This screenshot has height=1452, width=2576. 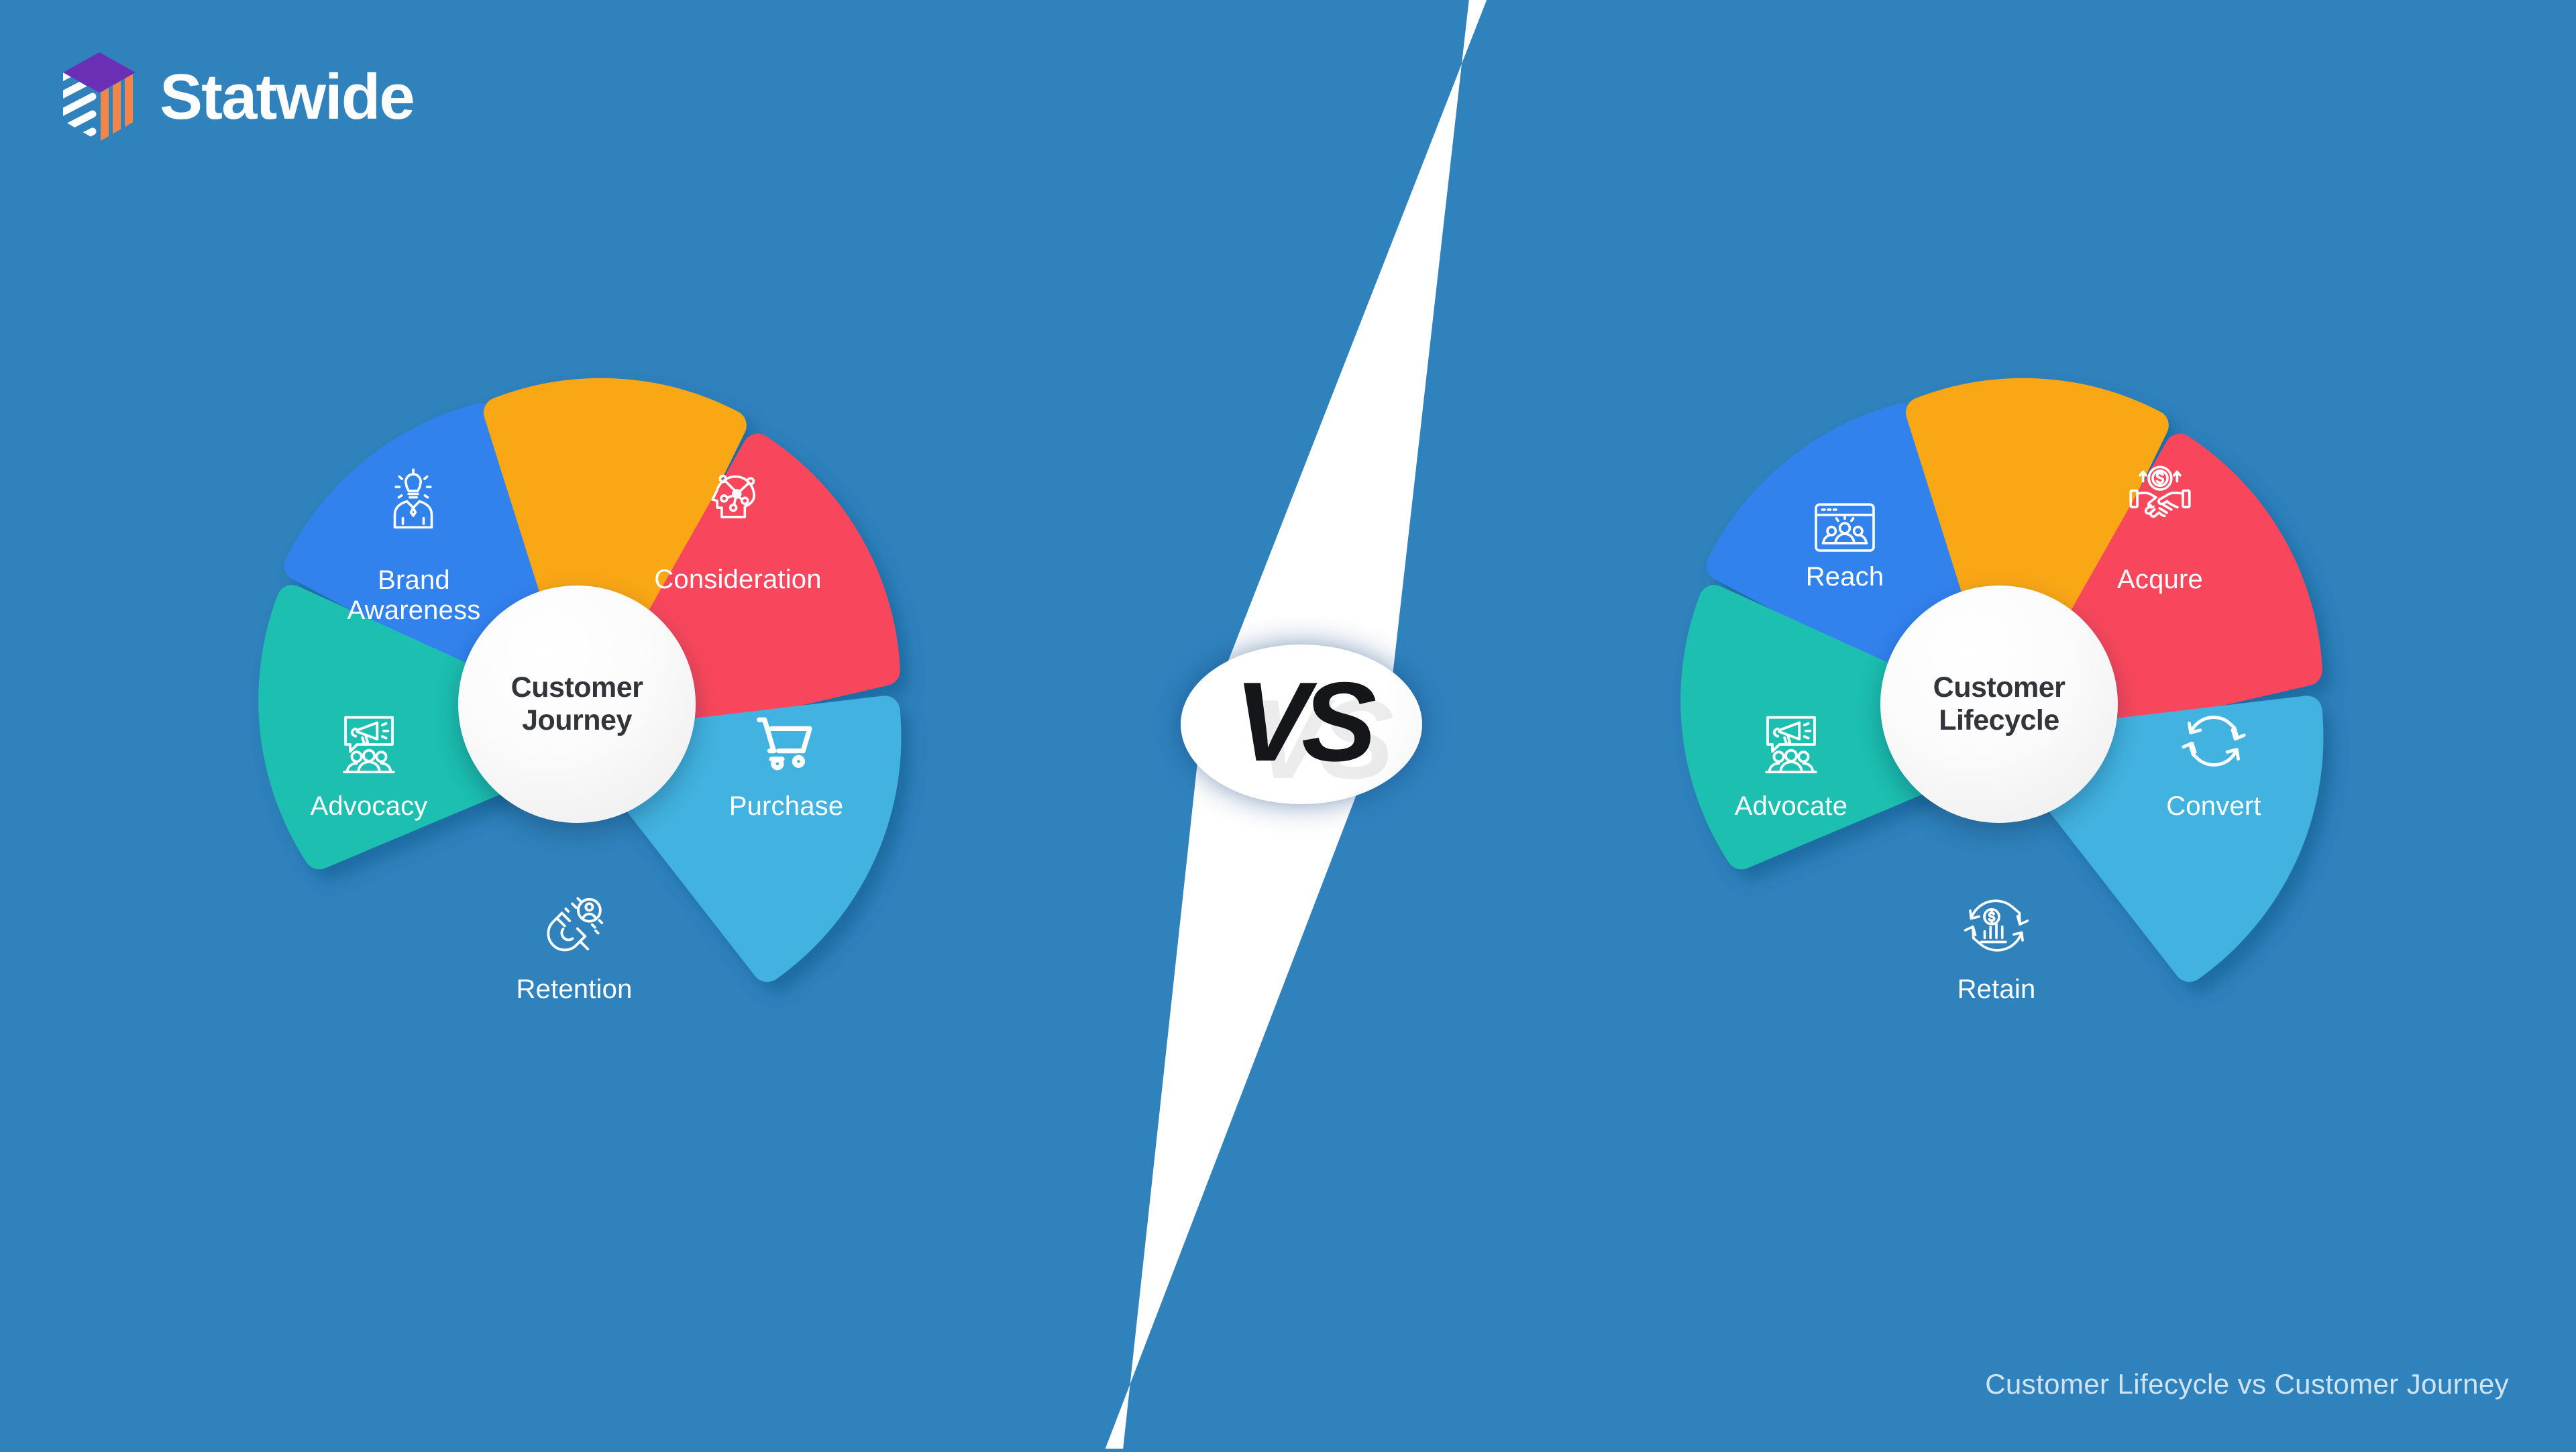 What do you see at coordinates (574, 989) in the screenshot?
I see `slice-label-retention: Retention` at bounding box center [574, 989].